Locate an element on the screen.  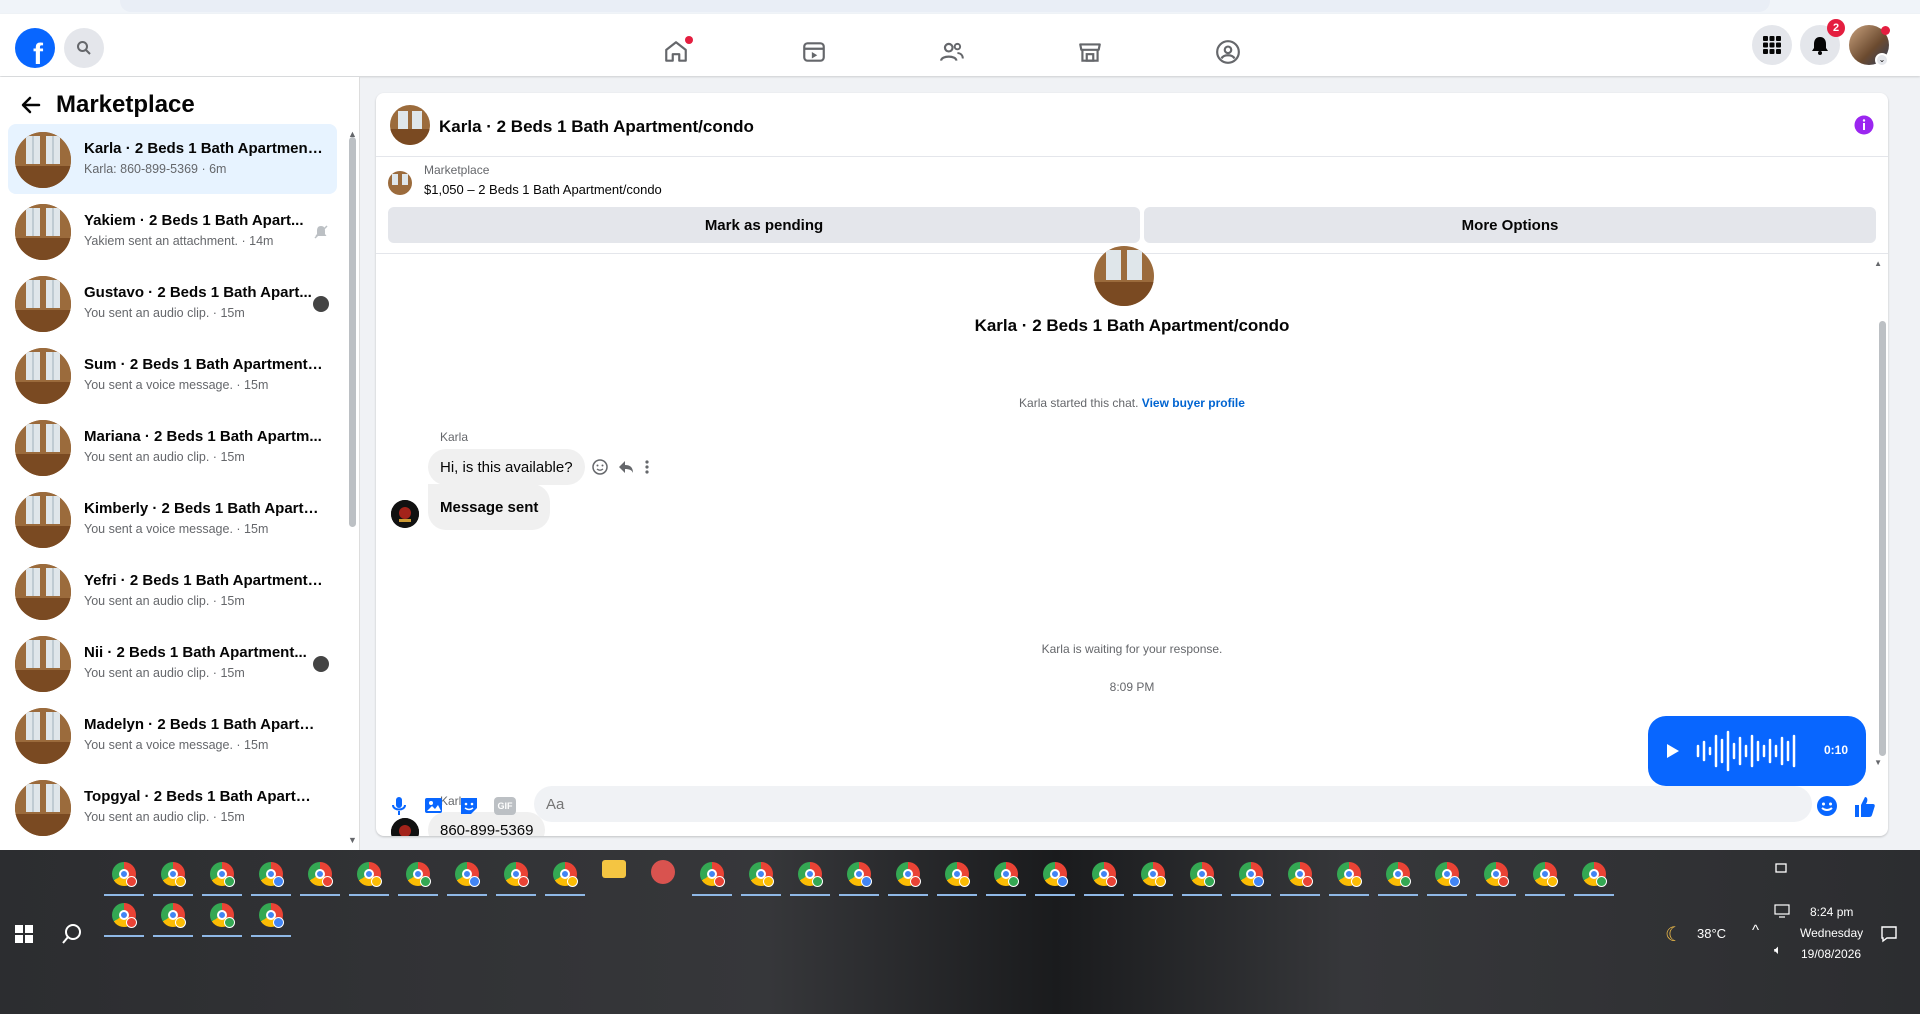
nav-video is located at coordinates (814, 52).